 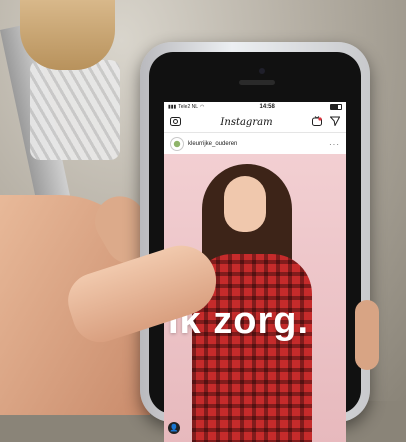 What do you see at coordinates (246, 122) in the screenshot?
I see `instagram-logo: Instagram` at bounding box center [246, 122].